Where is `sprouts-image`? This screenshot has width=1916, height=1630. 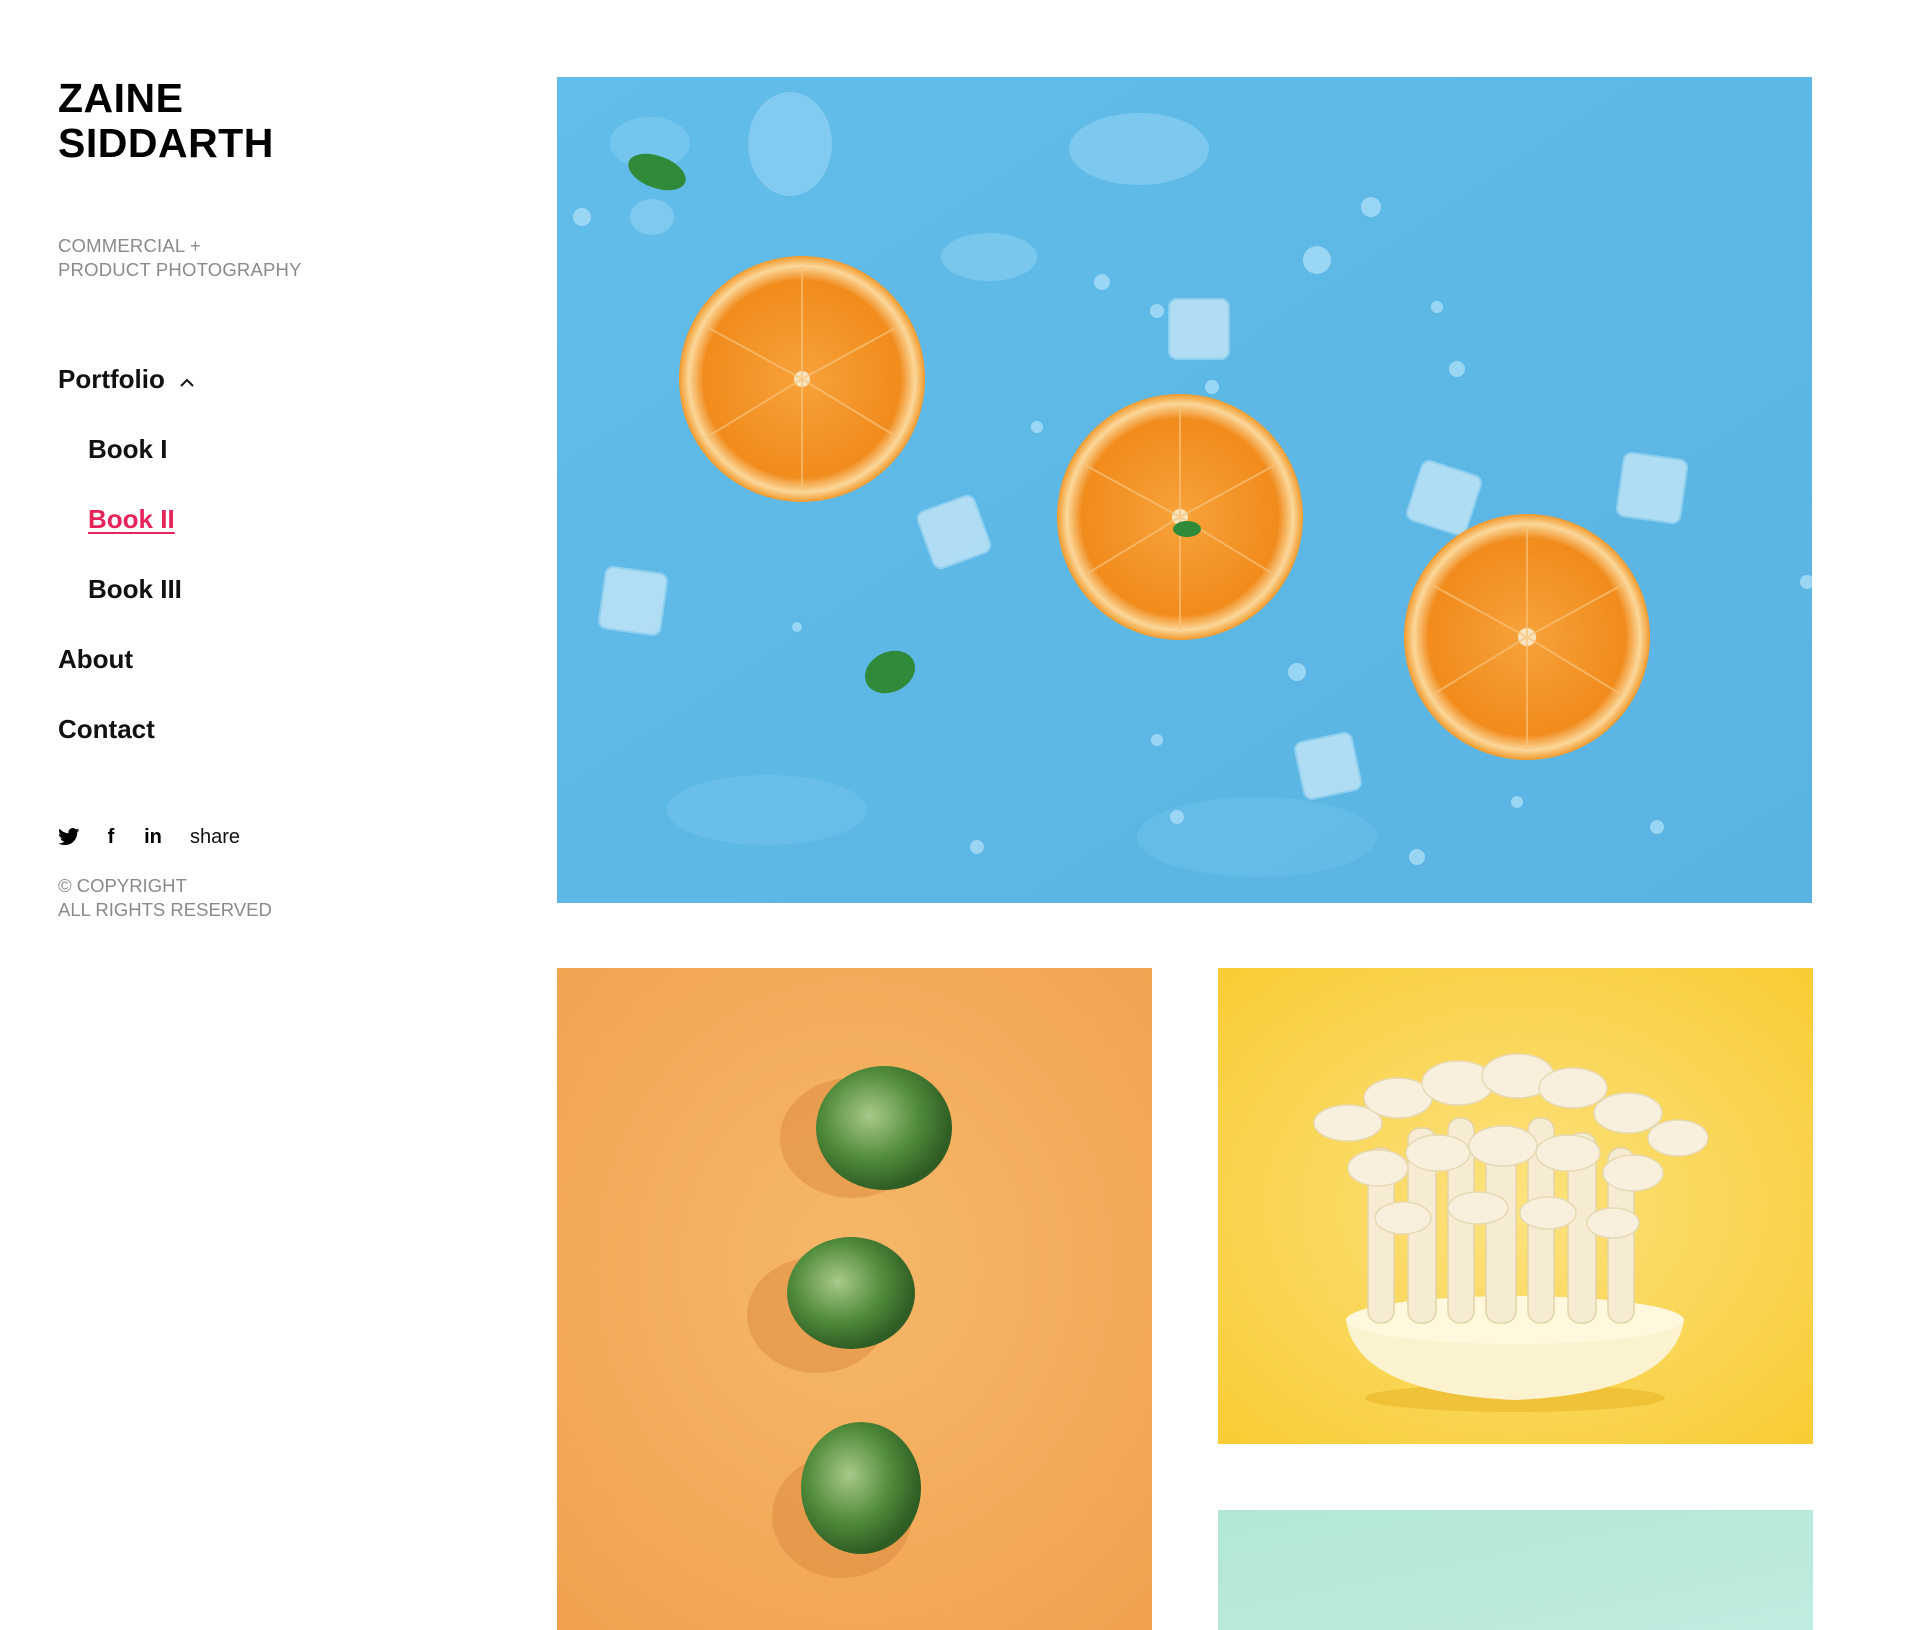 sprouts-image is located at coordinates (854, 1299).